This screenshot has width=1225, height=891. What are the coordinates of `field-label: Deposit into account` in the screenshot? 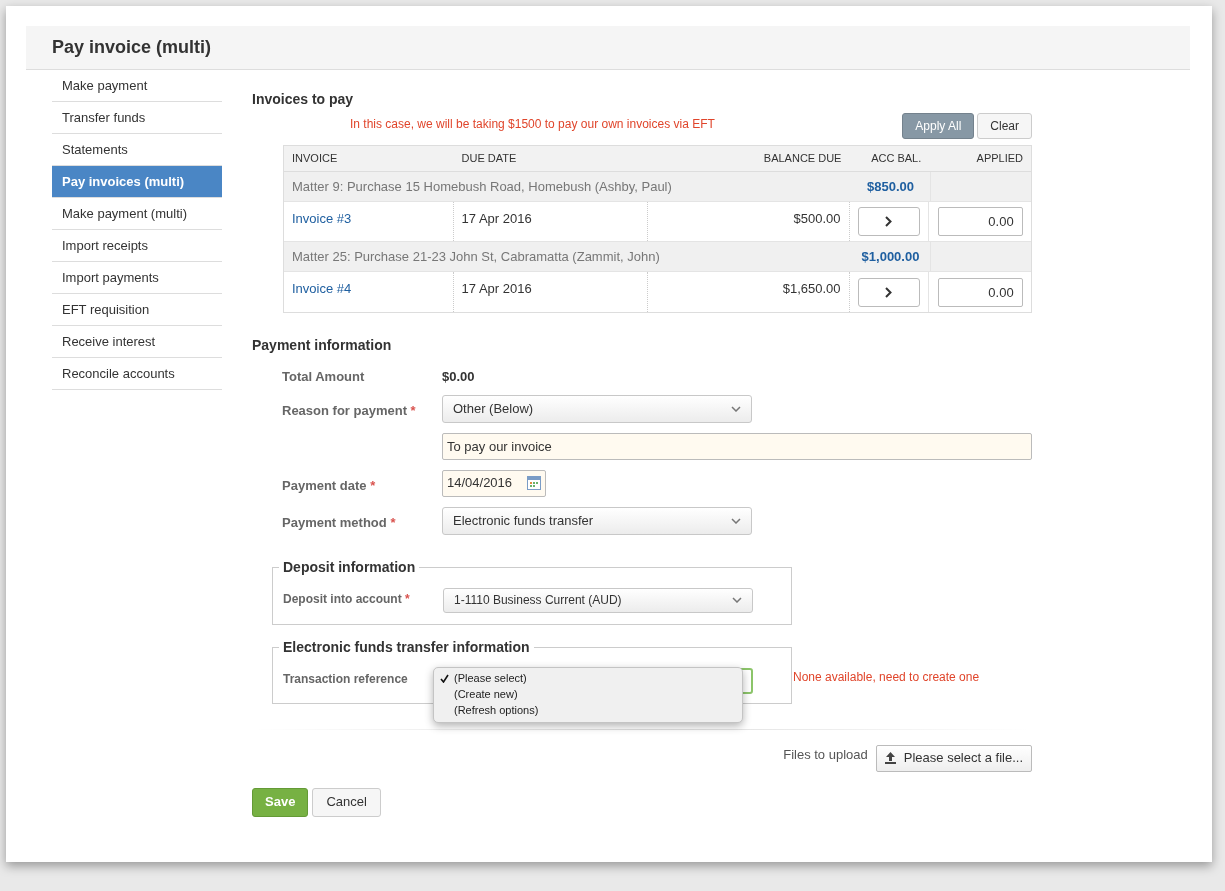 It's located at (342, 598).